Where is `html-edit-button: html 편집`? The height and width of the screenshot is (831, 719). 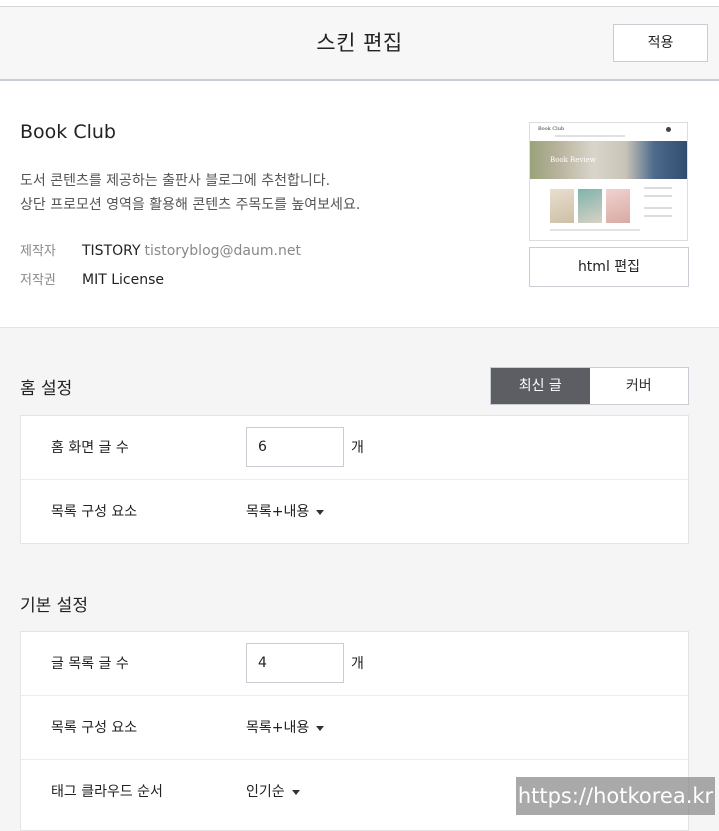 html-edit-button: html 편집 is located at coordinates (609, 267).